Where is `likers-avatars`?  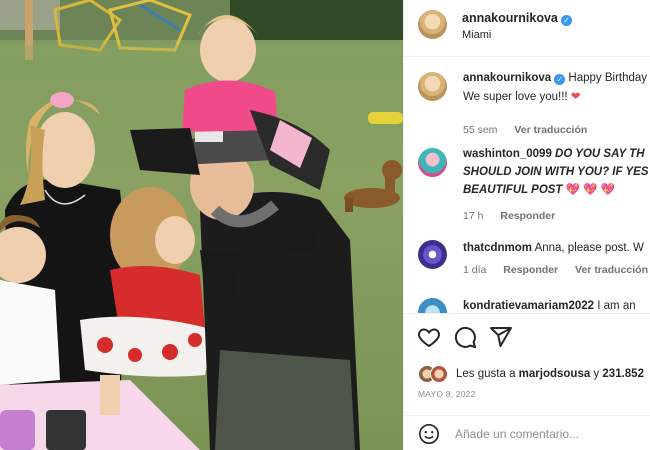
likers-avatars is located at coordinates (435, 374).